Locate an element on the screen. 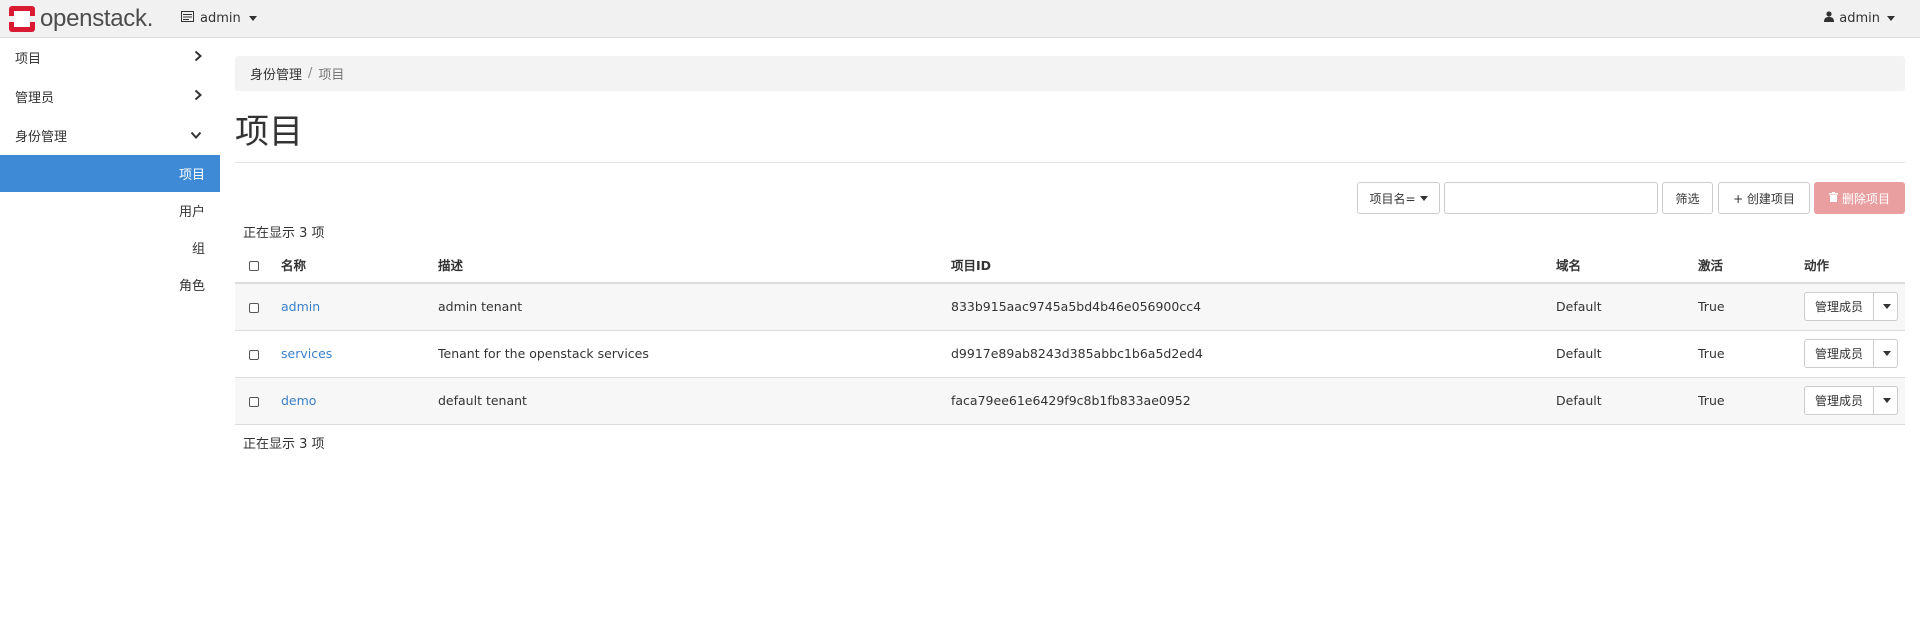 The image size is (1920, 621). filter-button: 筛选 is located at coordinates (1687, 198).